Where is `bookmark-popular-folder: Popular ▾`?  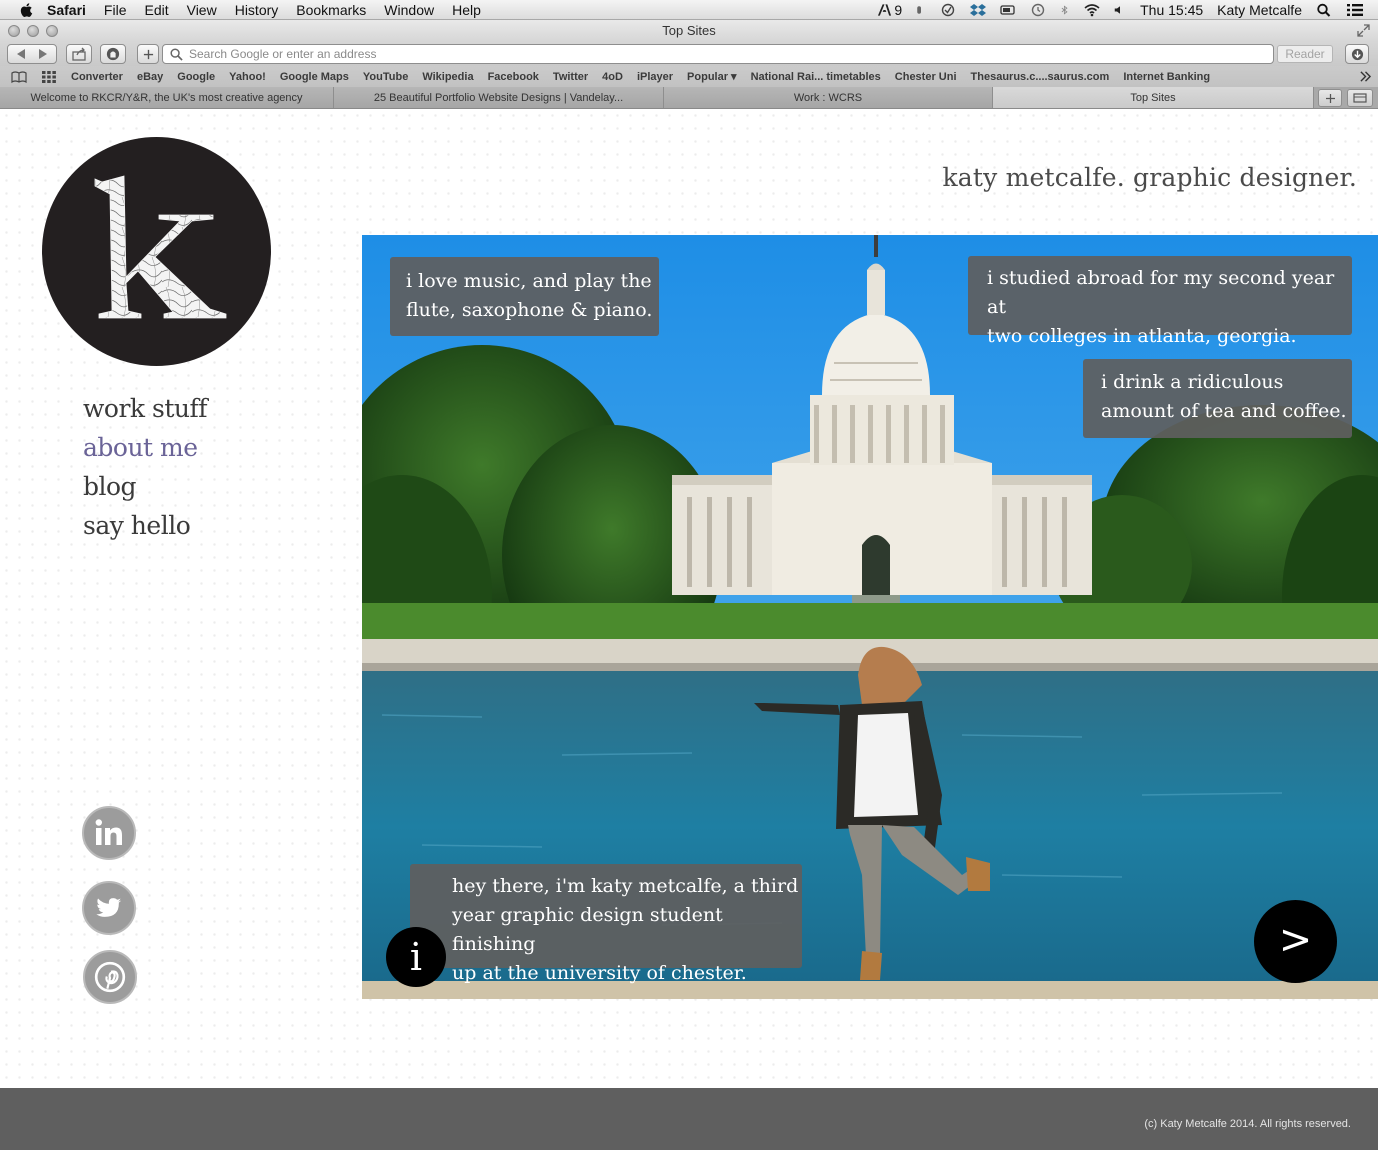
bookmark-popular-folder: Popular ▾ is located at coordinates (712, 76).